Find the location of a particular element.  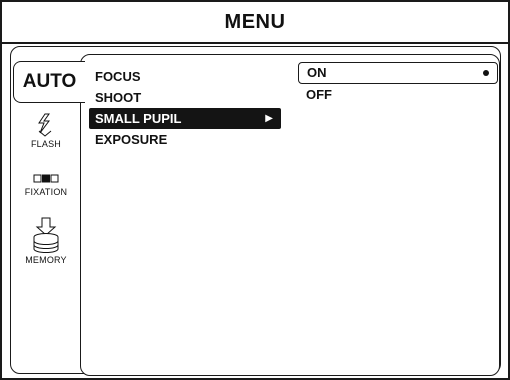

sidebar-item-flash: FLASH is located at coordinates (46, 131).